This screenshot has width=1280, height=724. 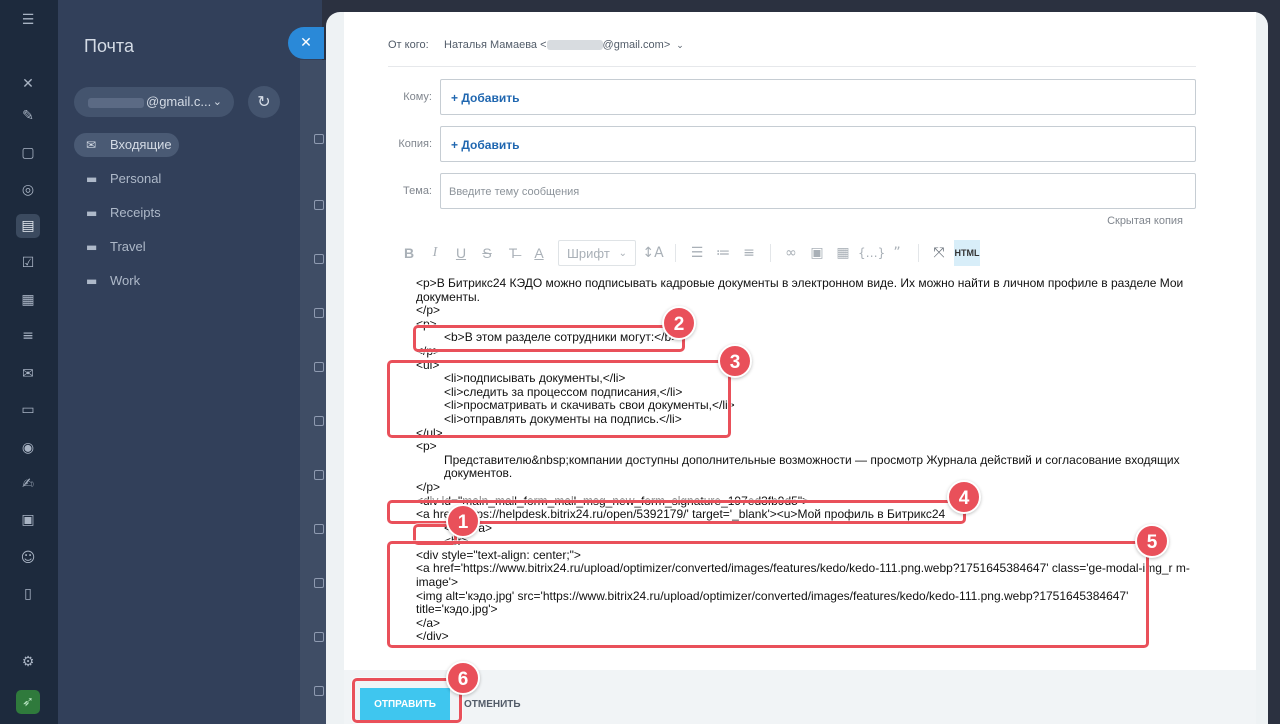 I want to click on mail-icon: ✉, so click(x=28, y=374).